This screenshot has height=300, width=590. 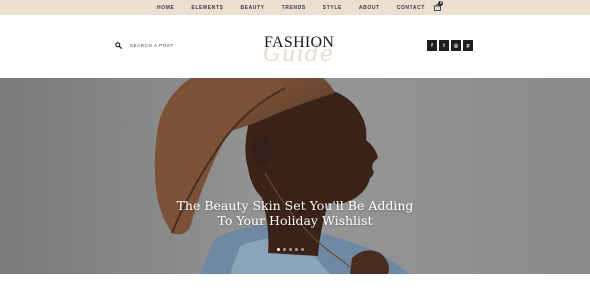 I want to click on slider-pagination, so click(x=290, y=249).